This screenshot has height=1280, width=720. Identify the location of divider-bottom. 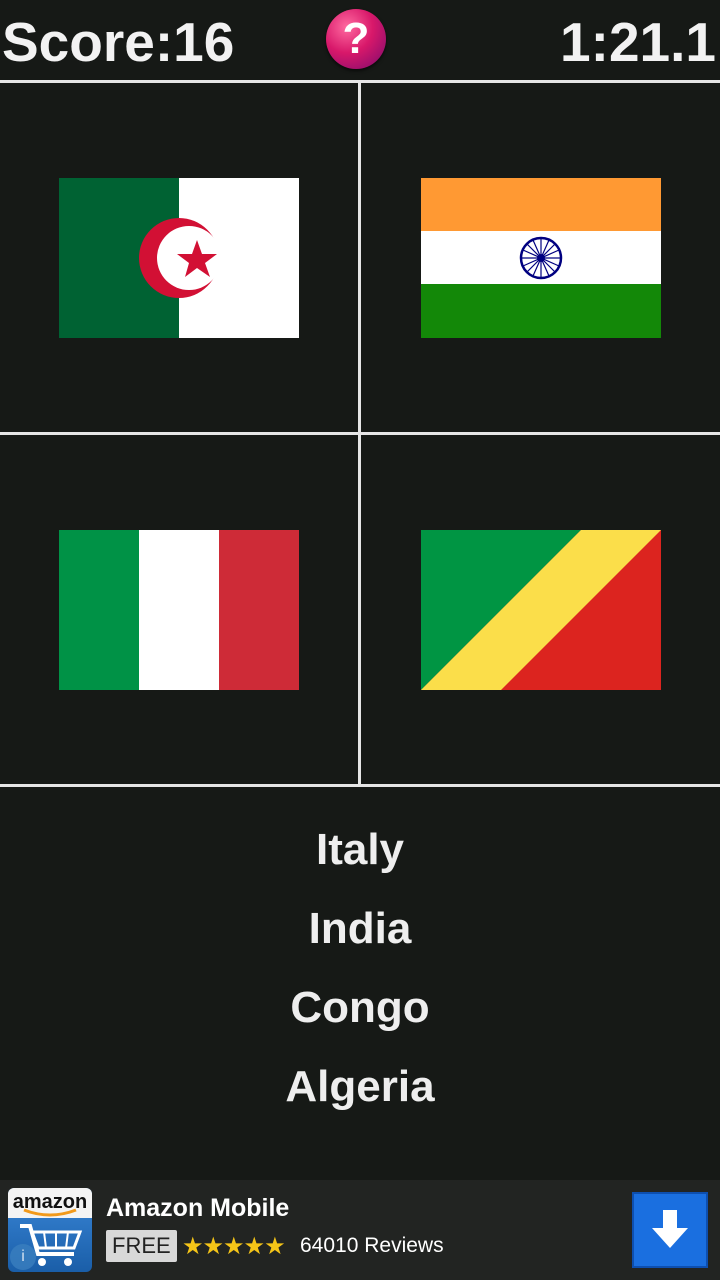
(360, 785).